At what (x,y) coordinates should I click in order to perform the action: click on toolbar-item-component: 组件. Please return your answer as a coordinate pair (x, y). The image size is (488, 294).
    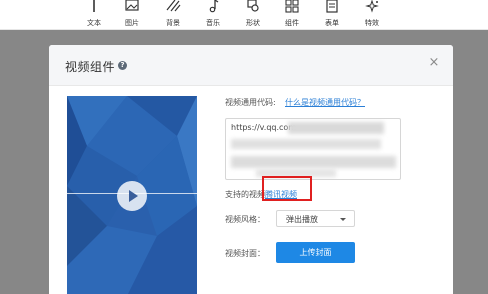
    Looking at the image, I should click on (292, 15).